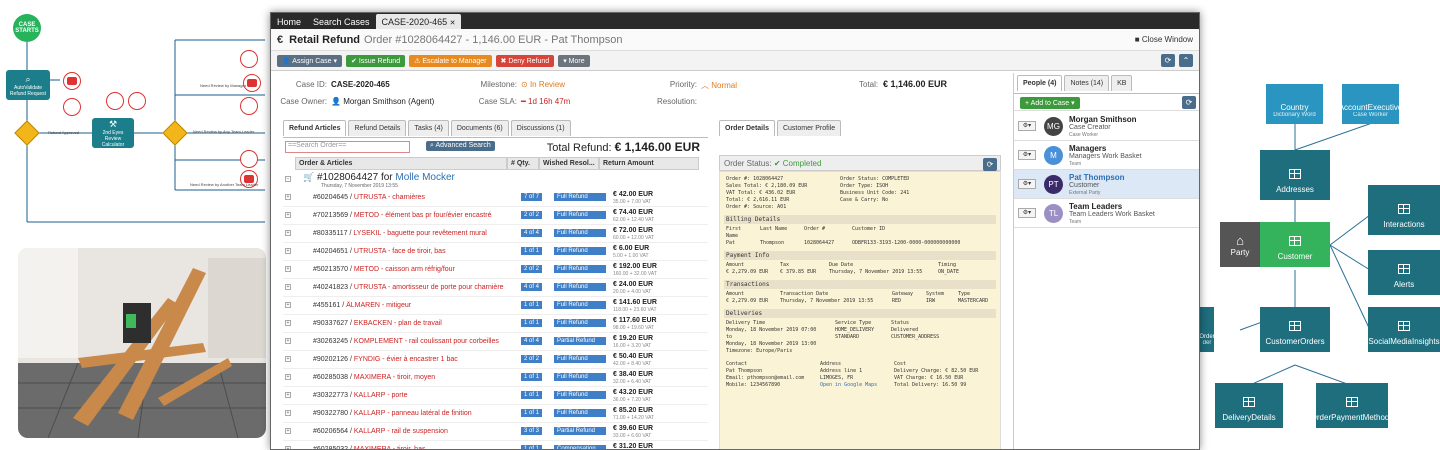 The width and height of the screenshot is (1440, 450). I want to click on order-customer-link: Molle Mocker, so click(424, 177).